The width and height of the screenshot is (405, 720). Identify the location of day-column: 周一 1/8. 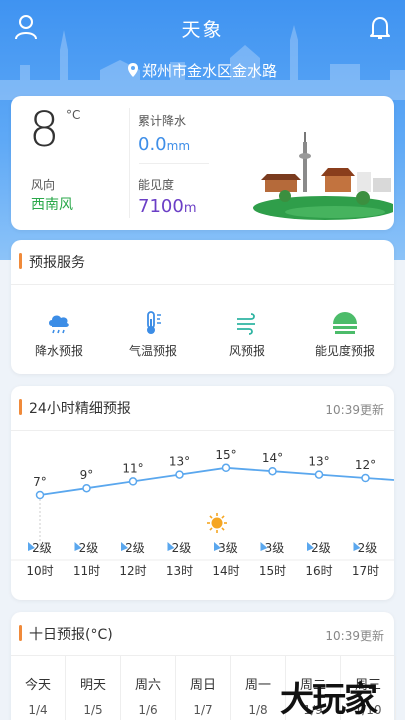
(258, 688).